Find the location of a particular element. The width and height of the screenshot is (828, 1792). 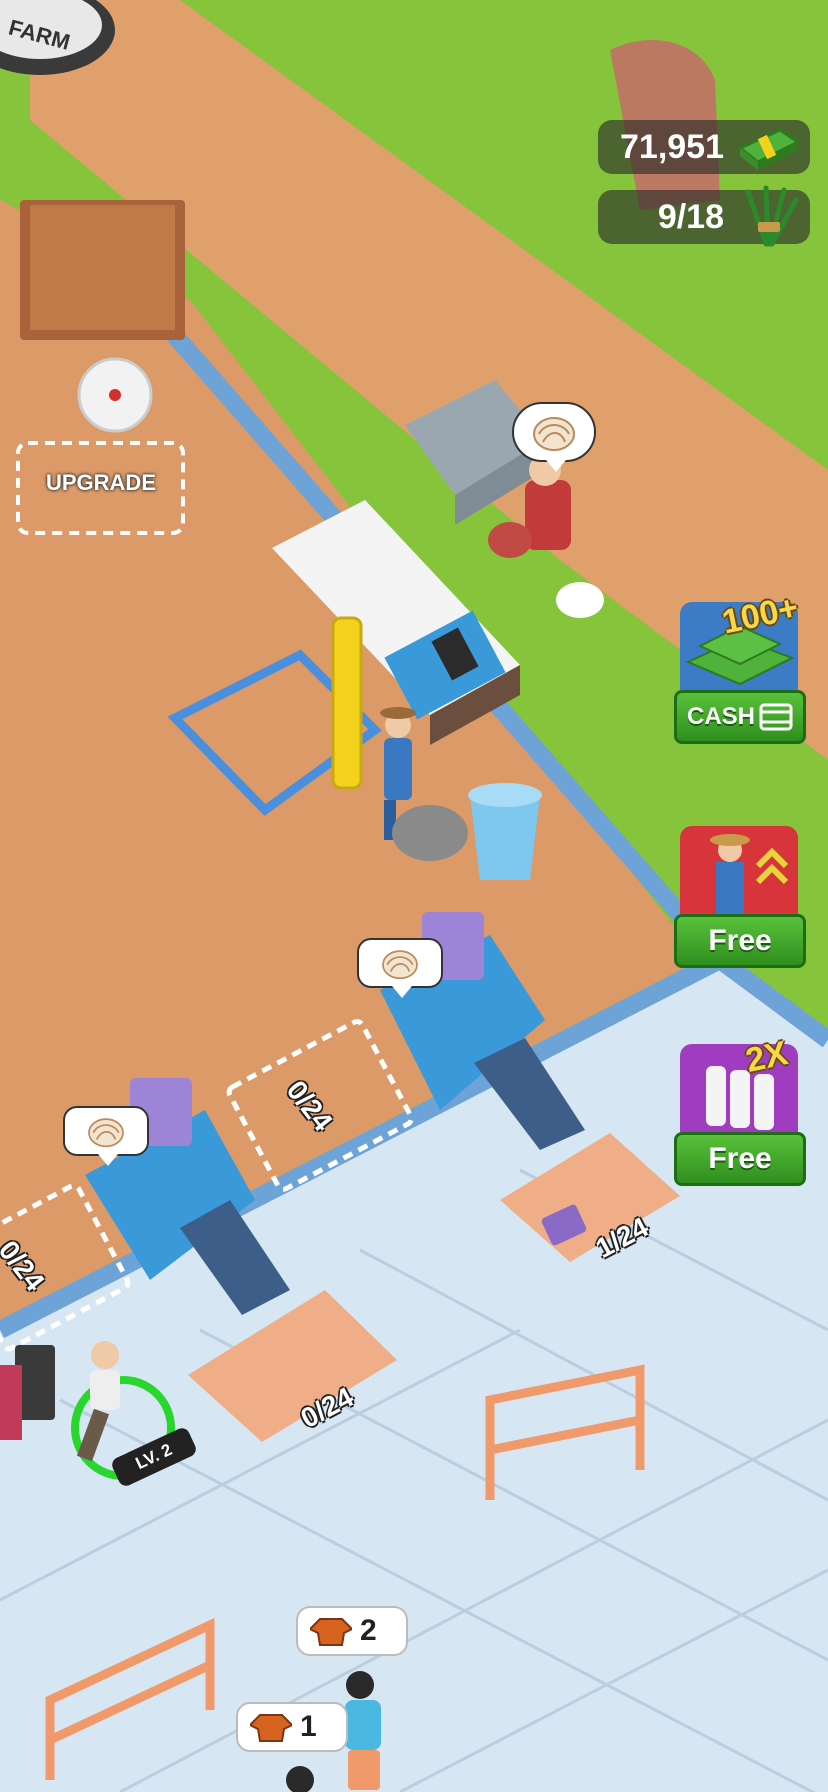

money-counter: 71,951 is located at coordinates (704, 147).